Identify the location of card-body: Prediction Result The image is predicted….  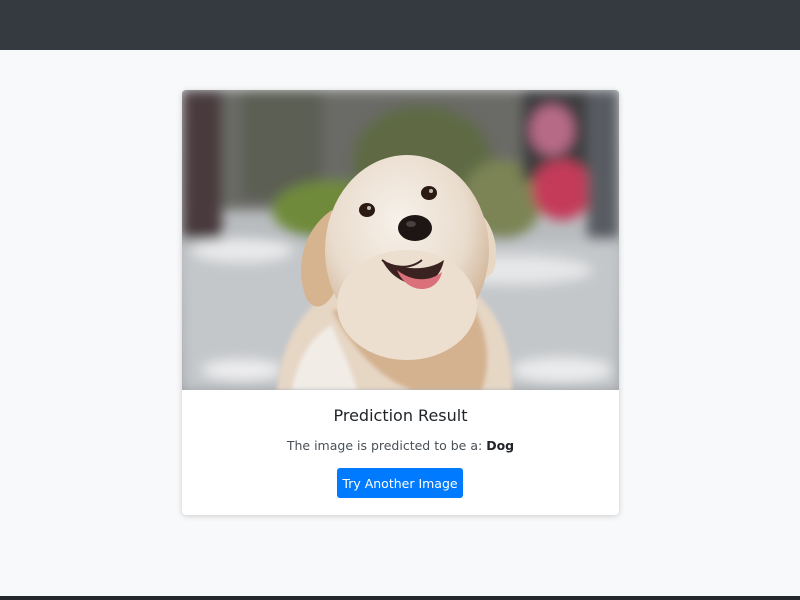
(400, 452).